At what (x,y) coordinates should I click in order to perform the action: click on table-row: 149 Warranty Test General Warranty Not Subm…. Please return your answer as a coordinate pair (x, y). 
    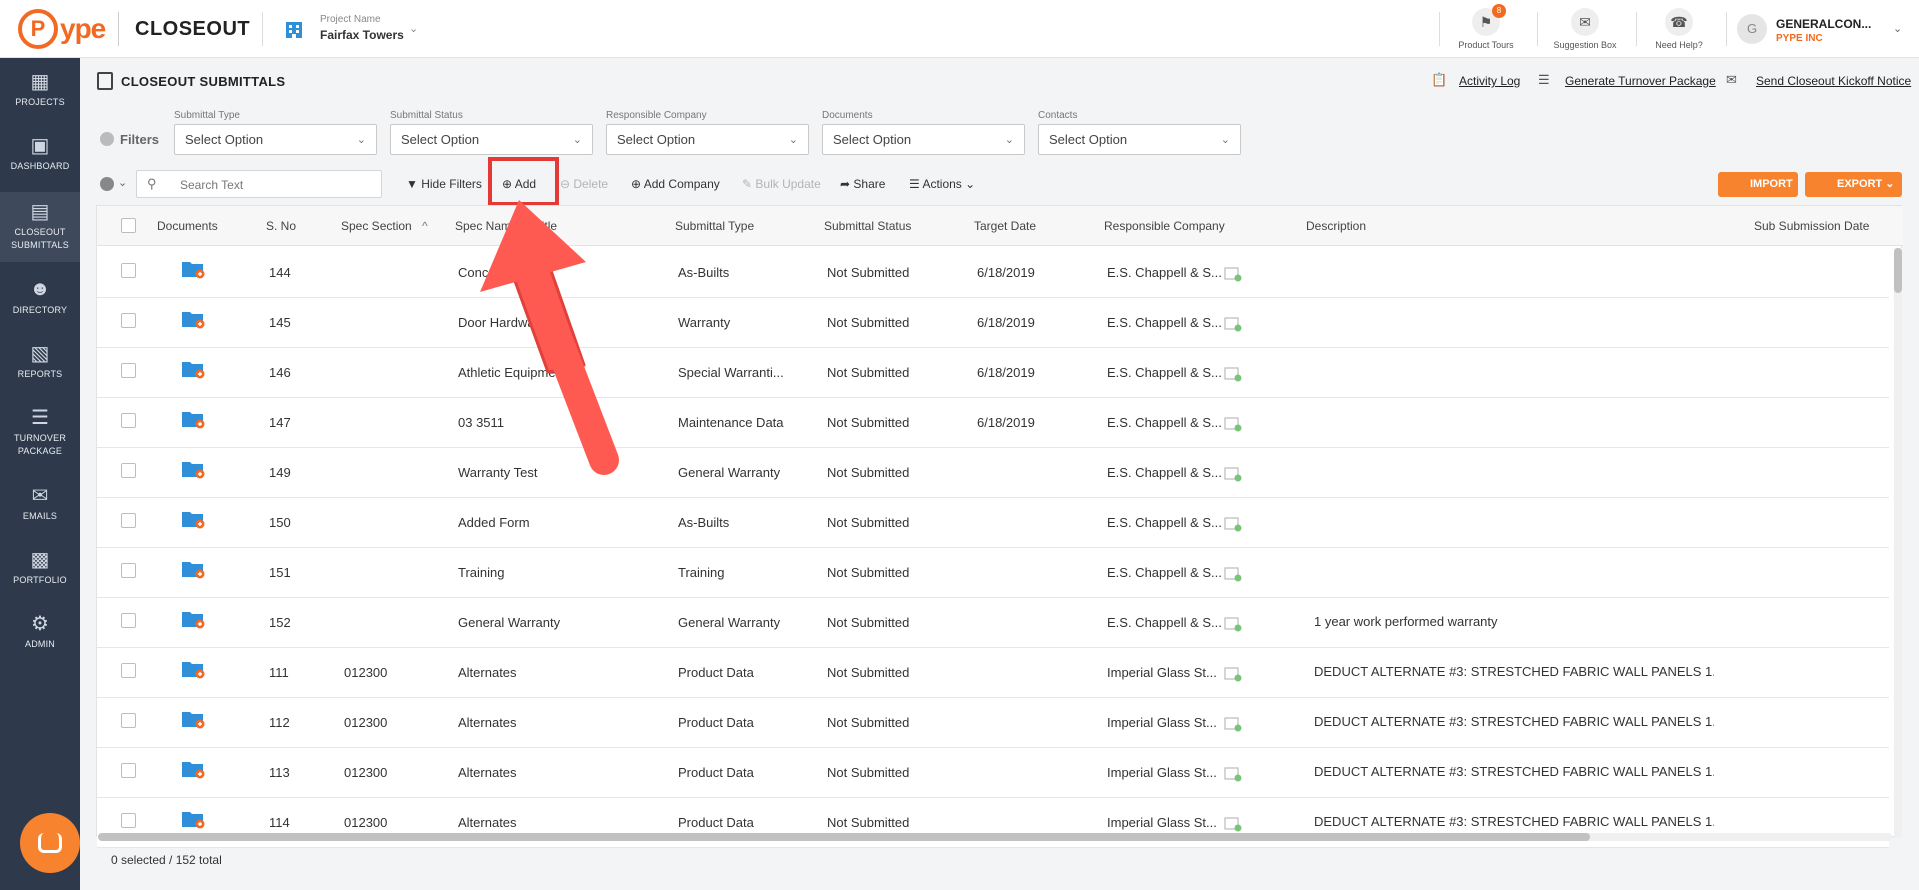
    Looking at the image, I should click on (993, 473).